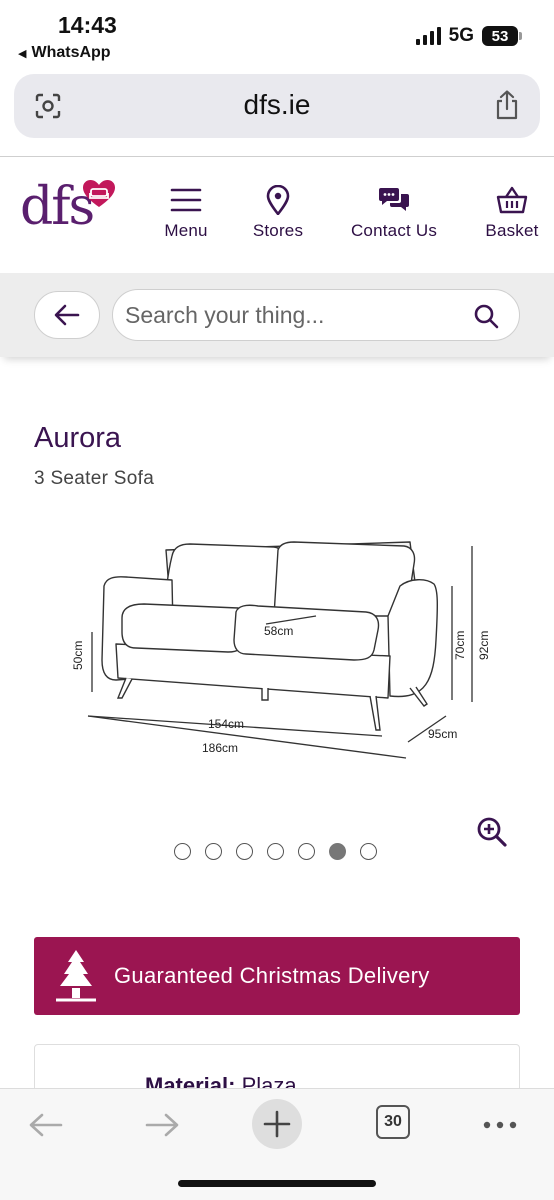 Image resolution: width=554 pixels, height=1200 pixels. What do you see at coordinates (277, 35) in the screenshot?
I see `status-bar: 14:43 ◀ WhatsApp 5G 53` at bounding box center [277, 35].